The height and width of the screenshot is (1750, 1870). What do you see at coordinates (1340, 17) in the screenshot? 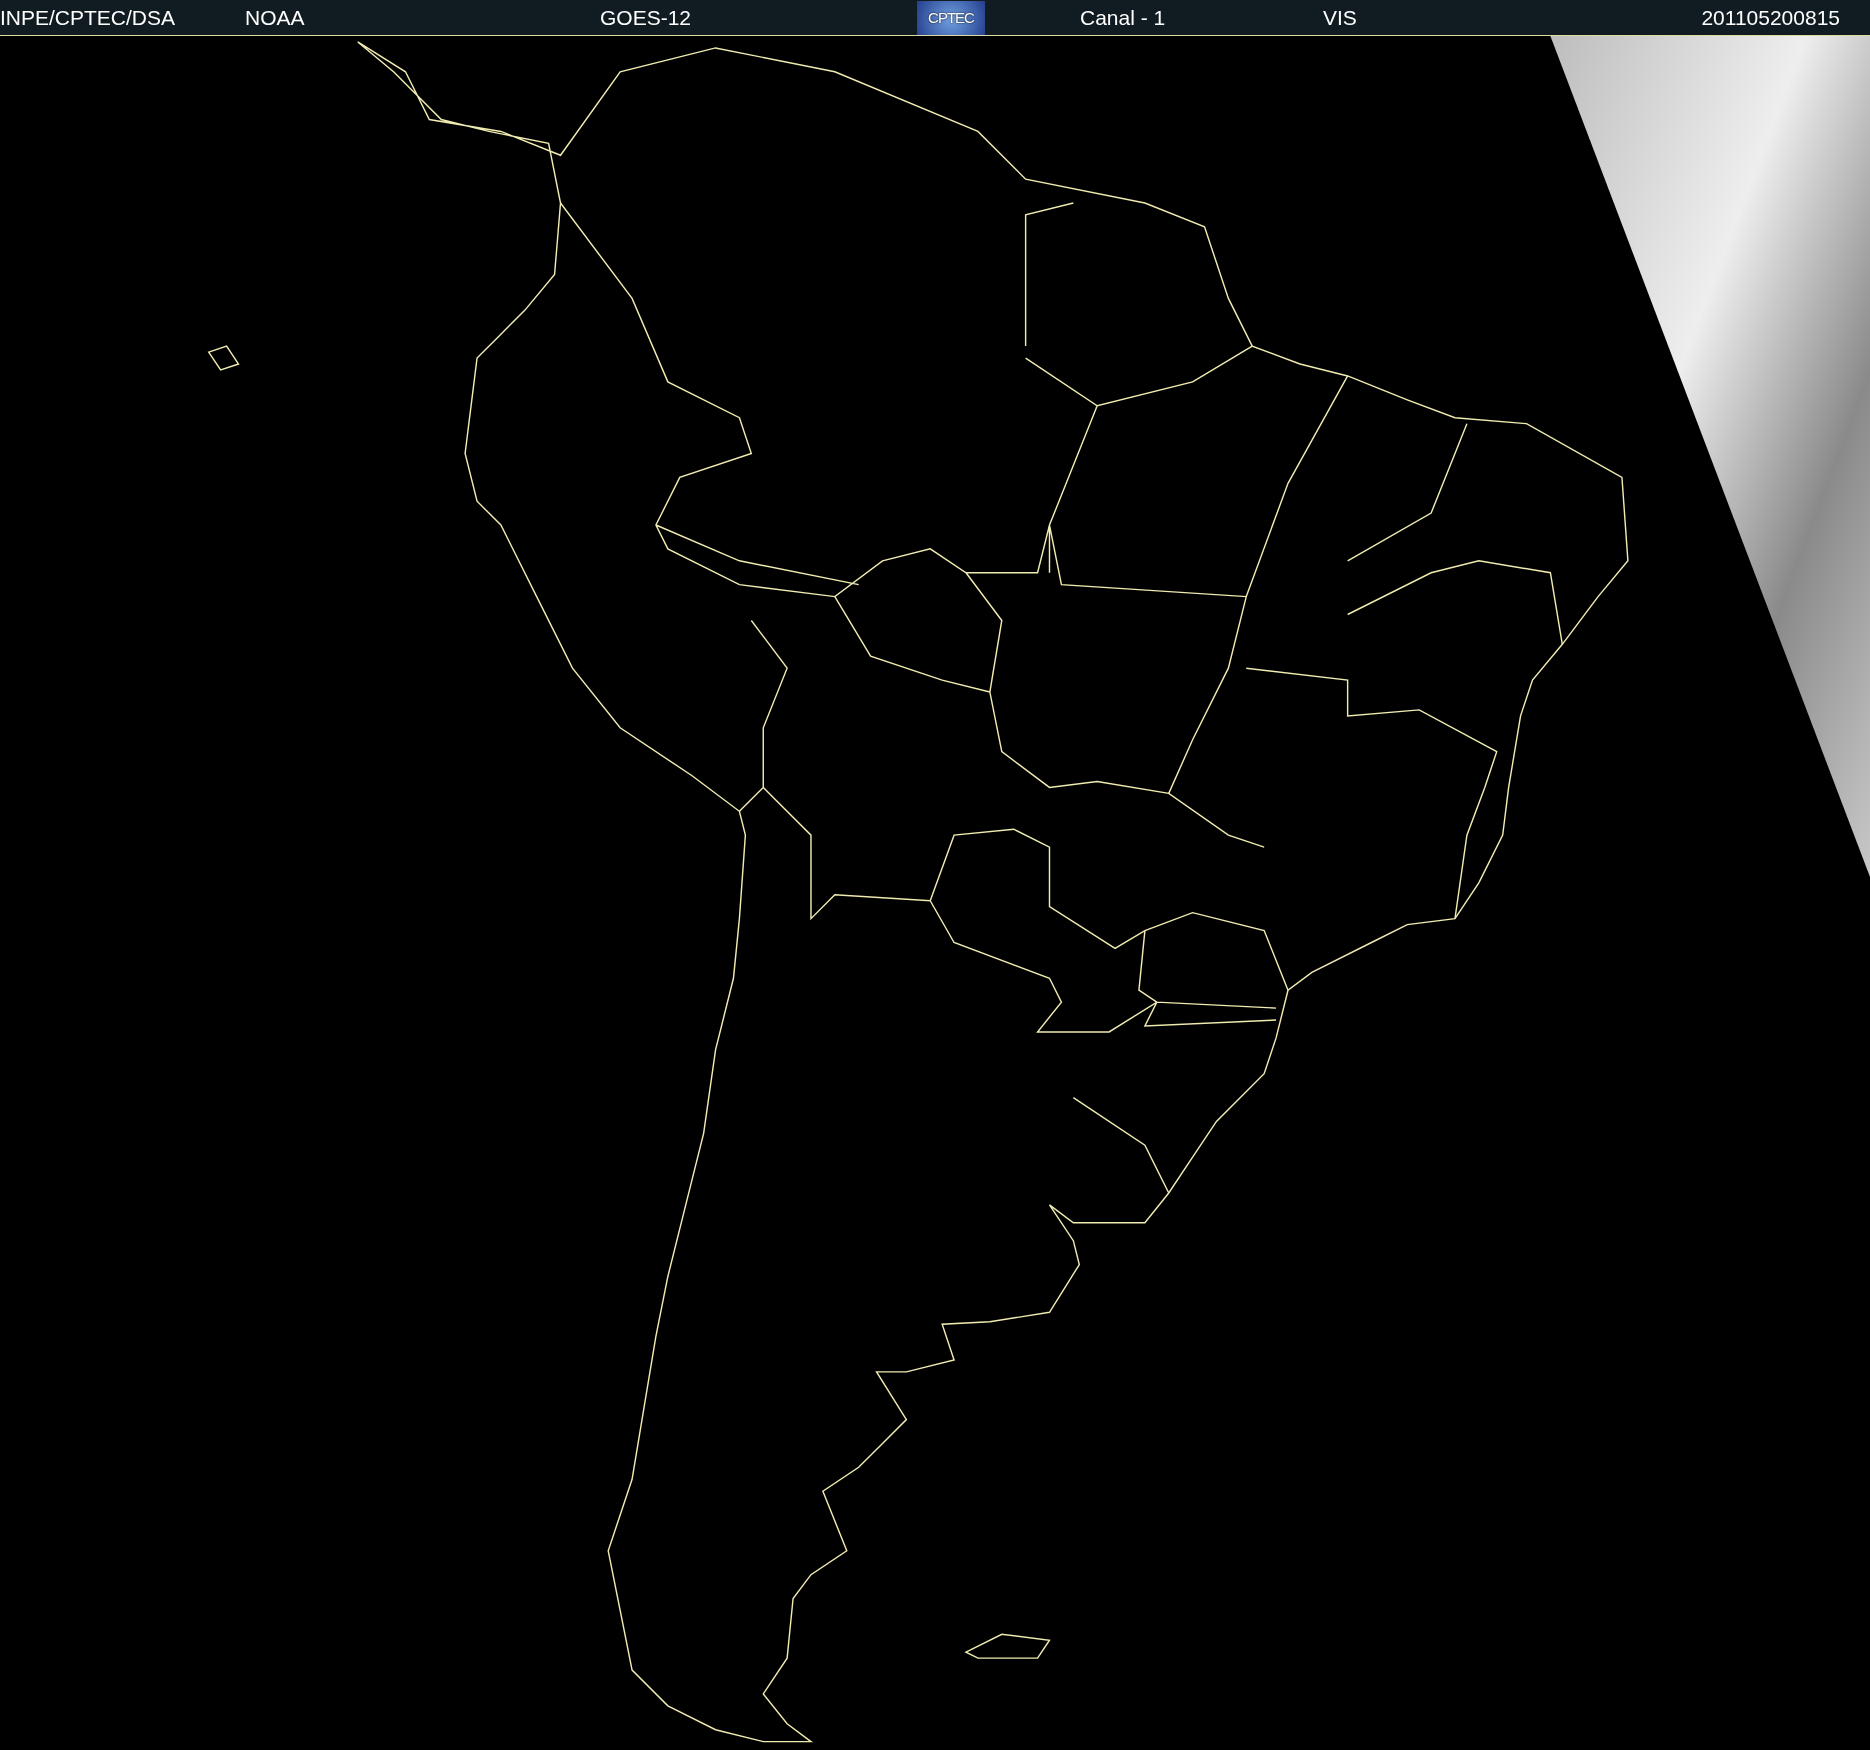
I see `header-label: VIS` at bounding box center [1340, 17].